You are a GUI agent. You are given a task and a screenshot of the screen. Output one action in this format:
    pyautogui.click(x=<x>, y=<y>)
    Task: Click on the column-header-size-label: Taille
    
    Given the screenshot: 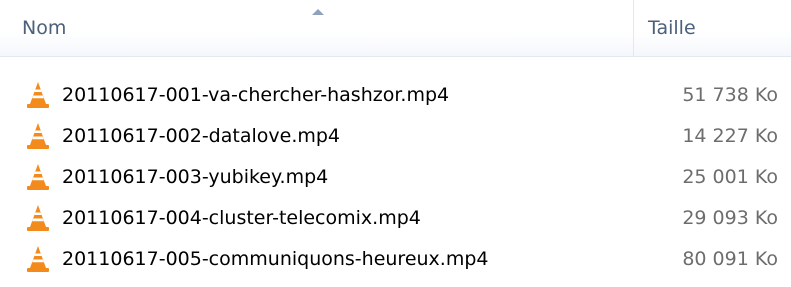 What is the action you would take?
    pyautogui.click(x=672, y=28)
    